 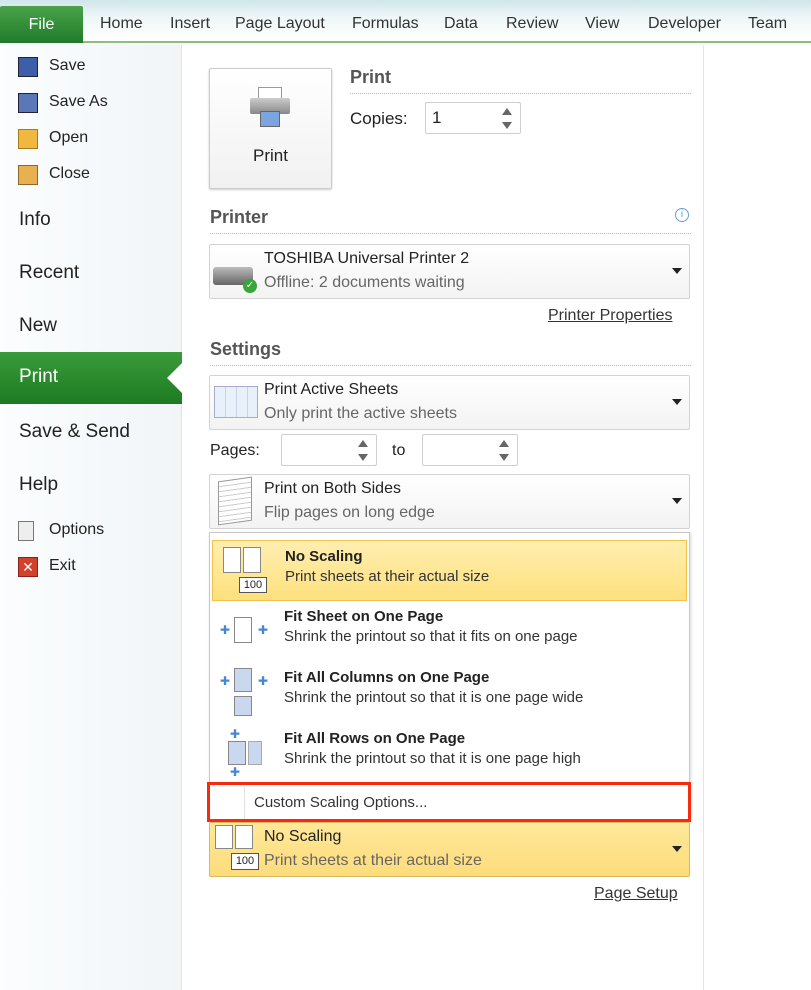 I want to click on fit-columns-icon: ✚ ✚, so click(x=244, y=692).